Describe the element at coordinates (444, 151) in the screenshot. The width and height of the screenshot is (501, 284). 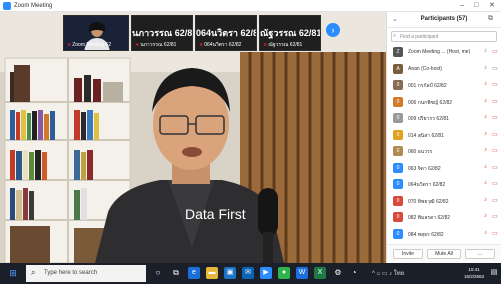
I see `participant-row: 0 060 อนวรร ♪ ▭` at that location.